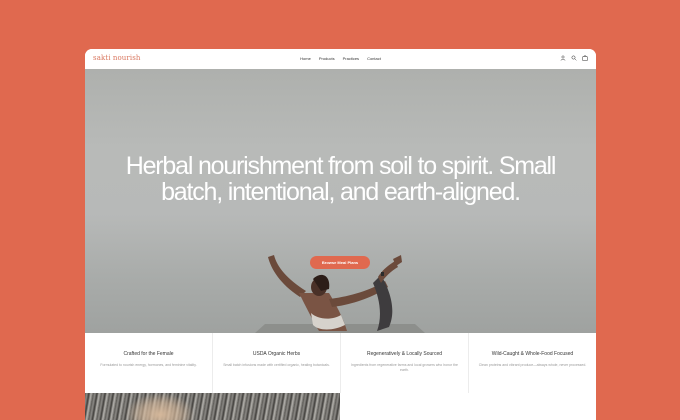  Describe the element at coordinates (374, 58) in the screenshot. I see `nav-item-contact: Contact` at that location.